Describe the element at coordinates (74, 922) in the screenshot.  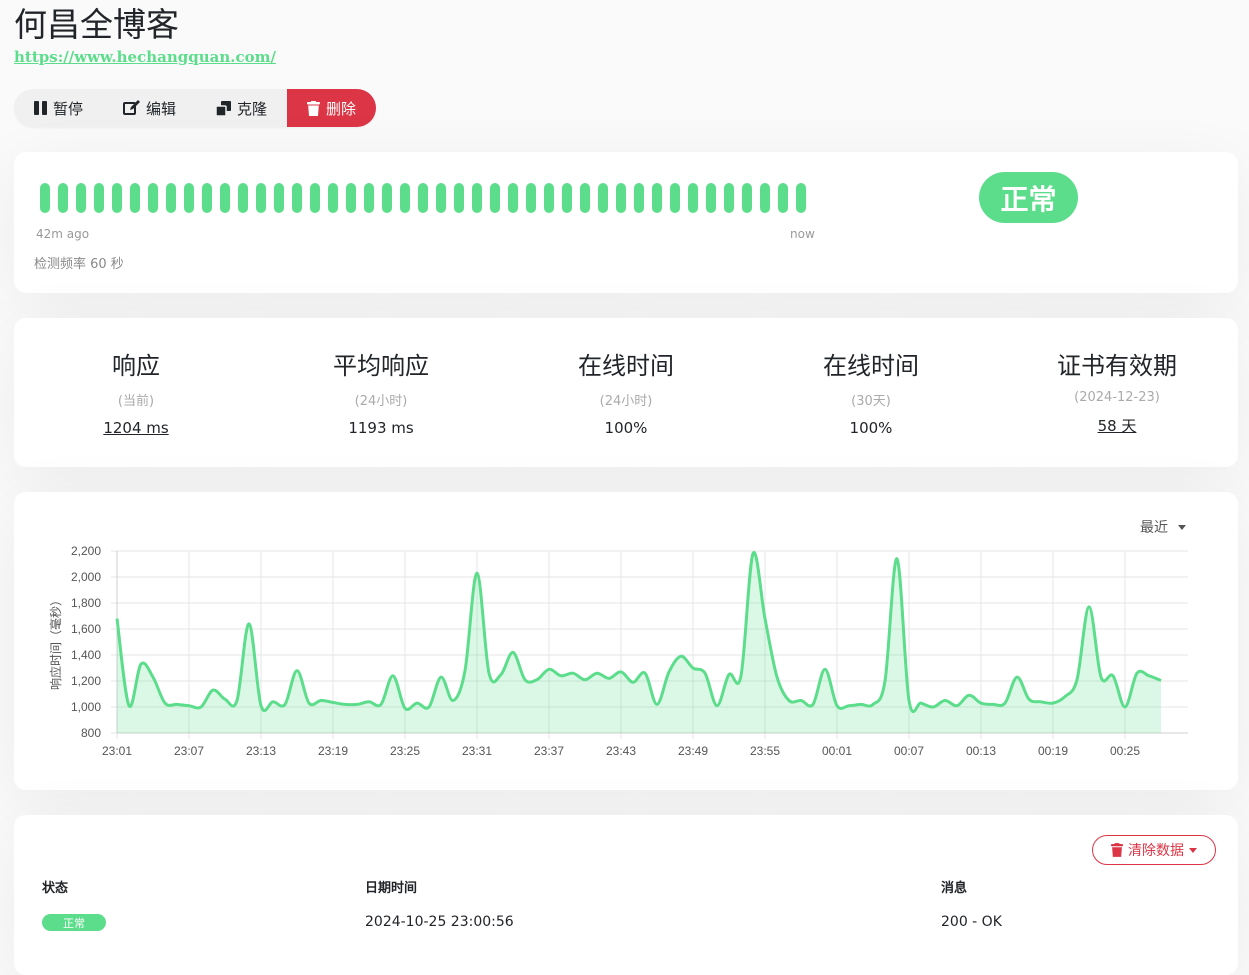
I see `event-status-badge: 正常` at that location.